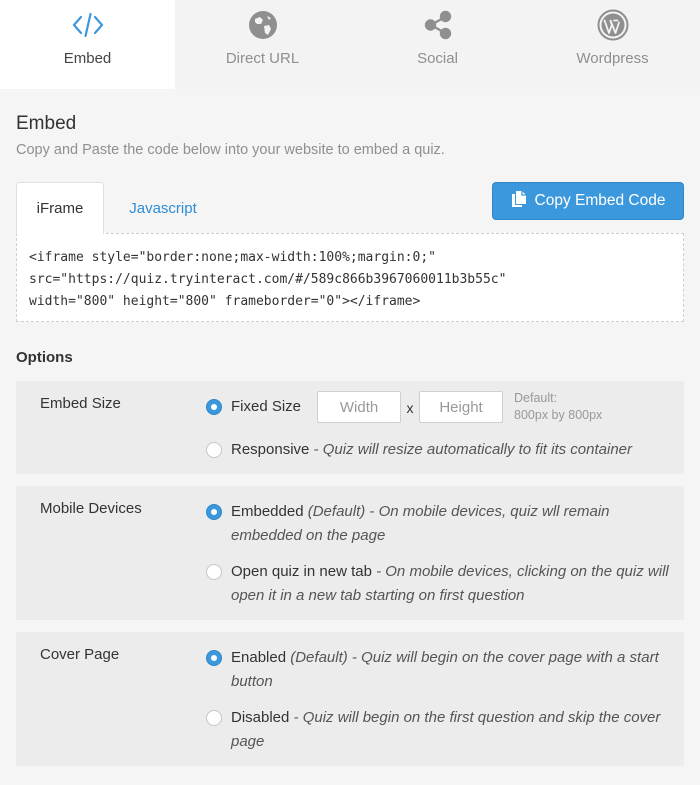 This screenshot has height=785, width=700. What do you see at coordinates (214, 718) in the screenshot?
I see `cover-disabled-radio` at bounding box center [214, 718].